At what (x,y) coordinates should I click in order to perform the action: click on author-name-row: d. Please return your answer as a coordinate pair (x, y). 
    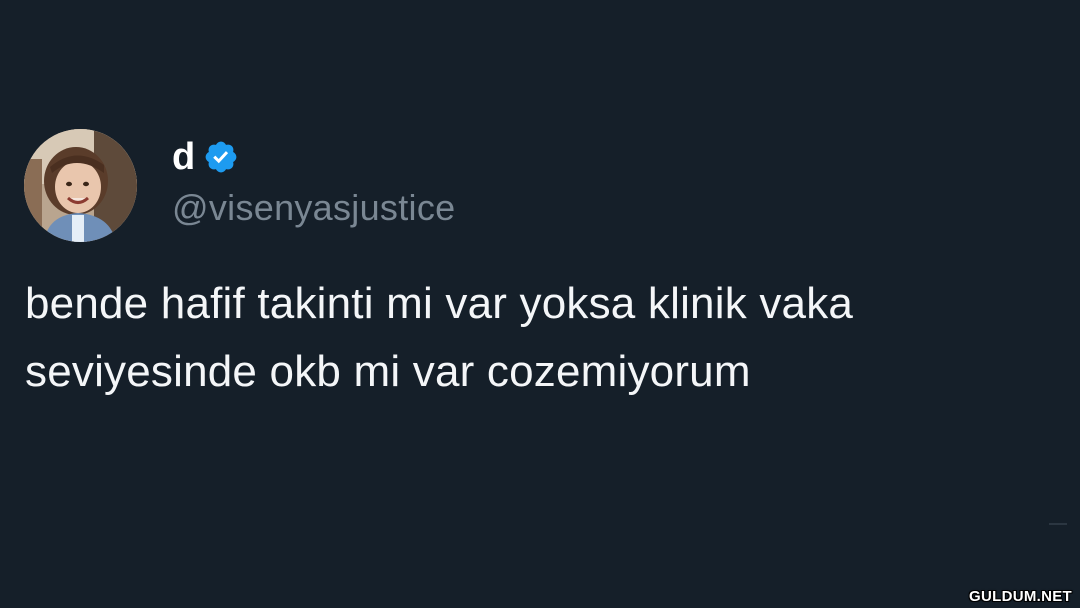
    Looking at the image, I should click on (205, 157).